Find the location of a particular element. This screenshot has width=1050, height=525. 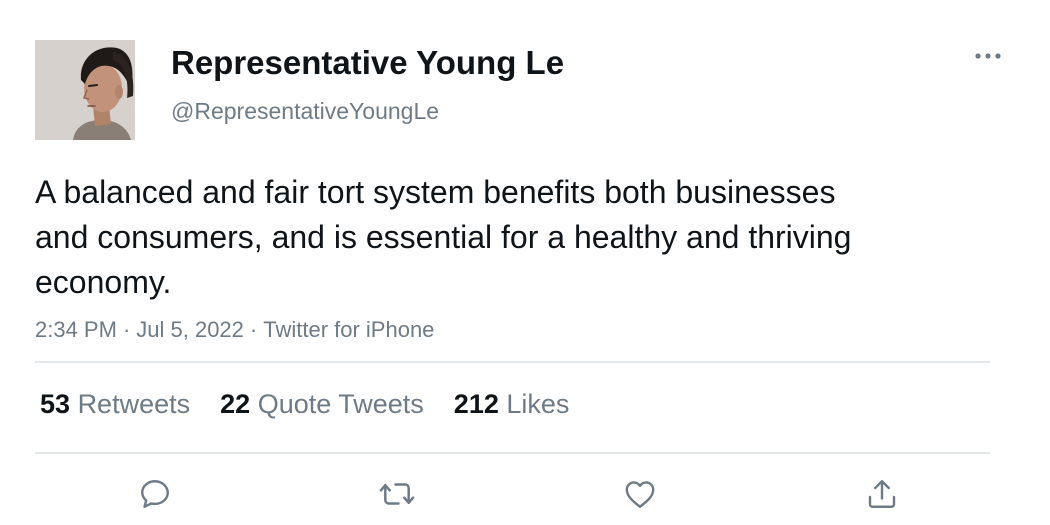

reply-button is located at coordinates (155, 494).